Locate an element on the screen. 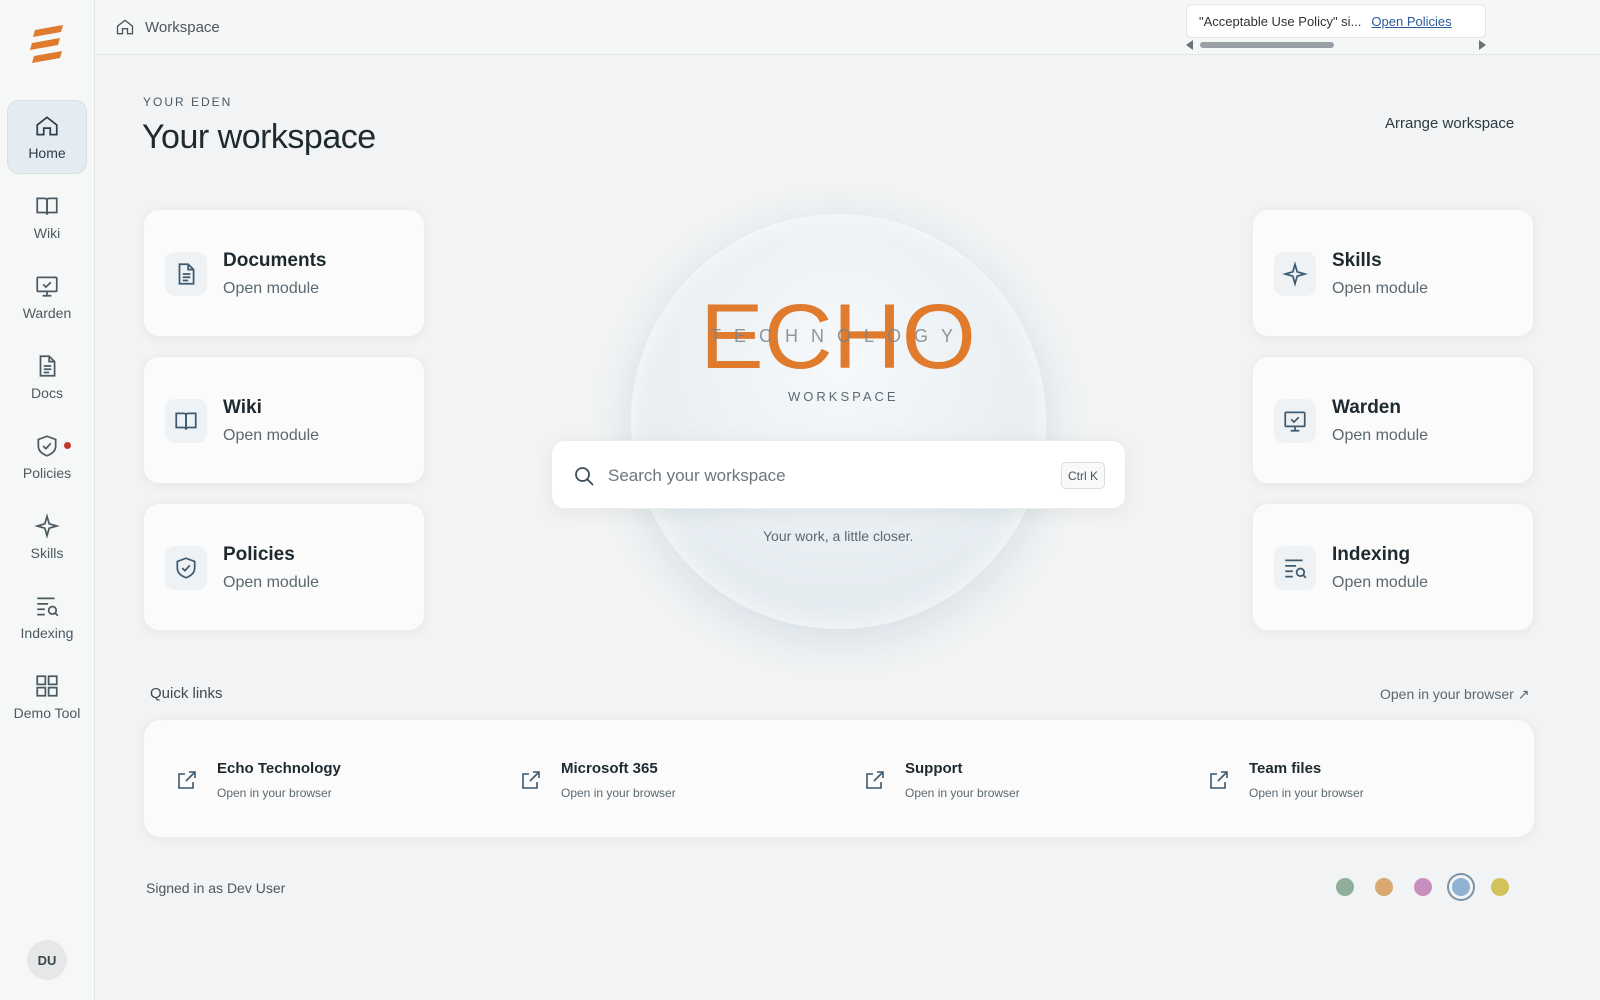 The width and height of the screenshot is (1600, 1000). open-in-browser-link: Open in your browser ↗ is located at coordinates (1454, 694).